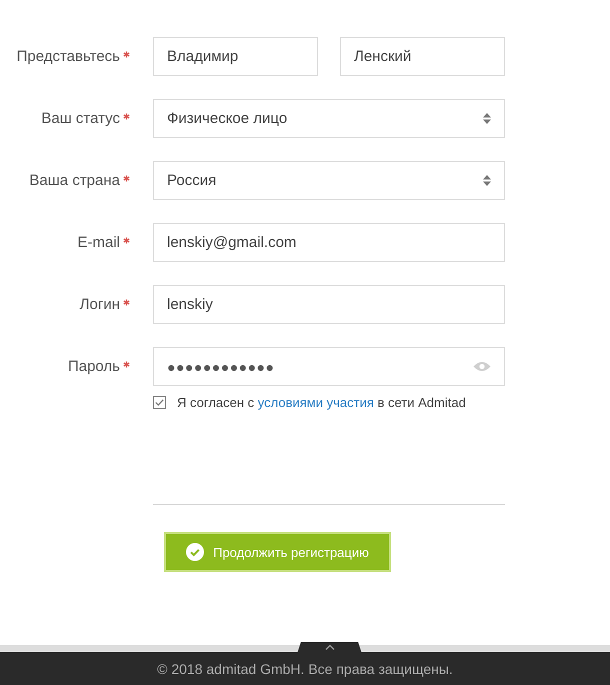 The height and width of the screenshot is (685, 610). What do you see at coordinates (329, 647) in the screenshot?
I see `caret-up-icon` at bounding box center [329, 647].